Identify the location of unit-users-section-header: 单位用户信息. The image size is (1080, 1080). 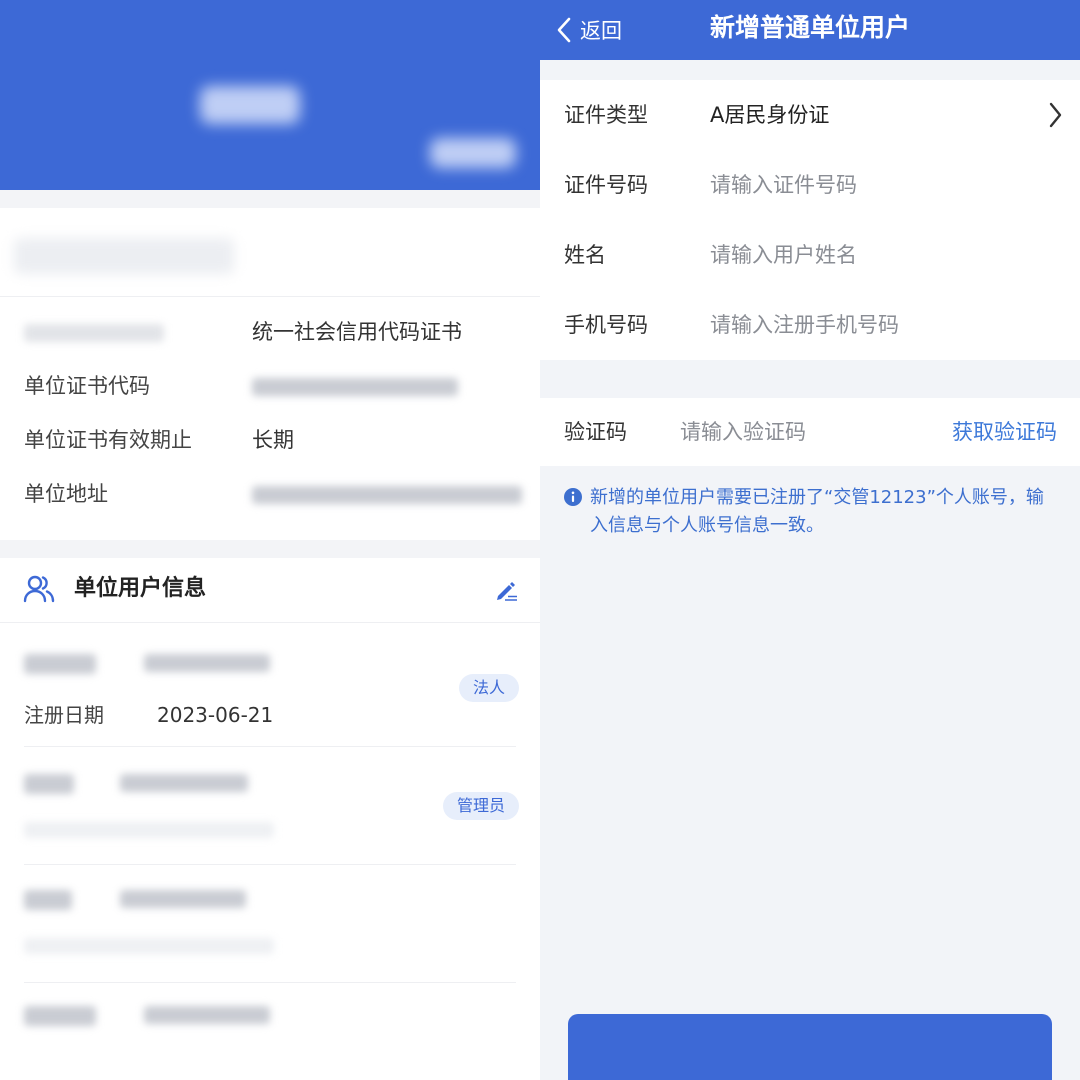
(270, 590).